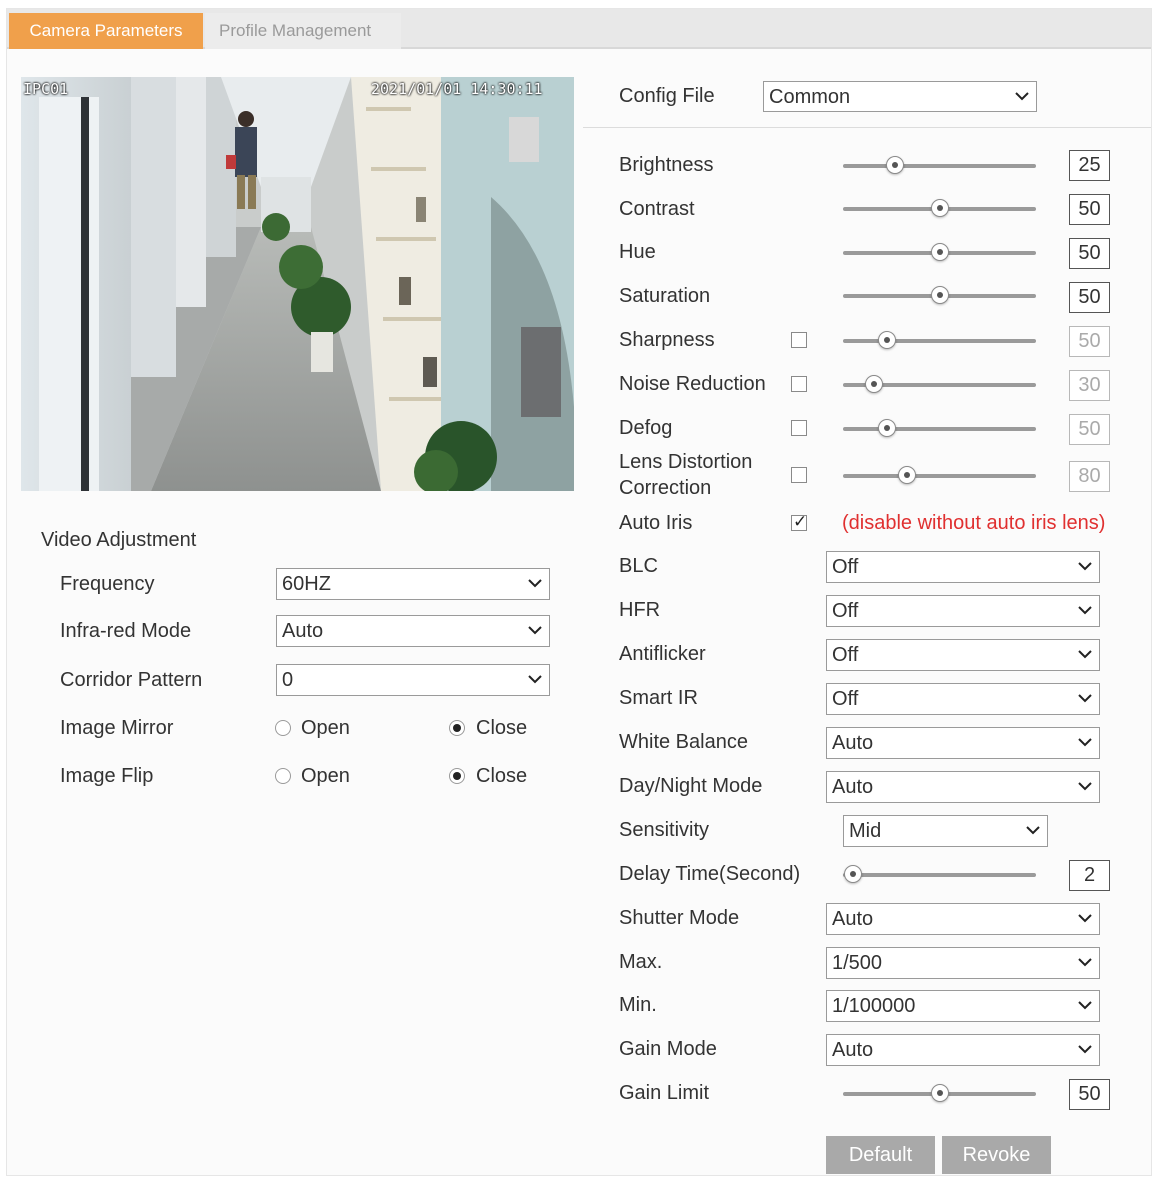 The image size is (1153, 1179). What do you see at coordinates (799, 340) in the screenshot?
I see `sharpness-checkbox` at bounding box center [799, 340].